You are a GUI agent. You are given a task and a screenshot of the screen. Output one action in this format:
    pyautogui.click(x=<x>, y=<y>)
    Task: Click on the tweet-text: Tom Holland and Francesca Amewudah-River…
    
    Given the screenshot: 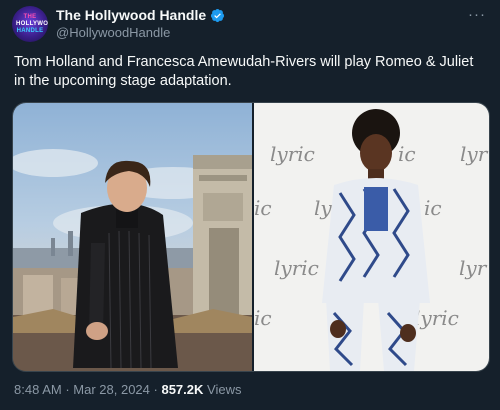 What is the action you would take?
    pyautogui.click(x=244, y=71)
    